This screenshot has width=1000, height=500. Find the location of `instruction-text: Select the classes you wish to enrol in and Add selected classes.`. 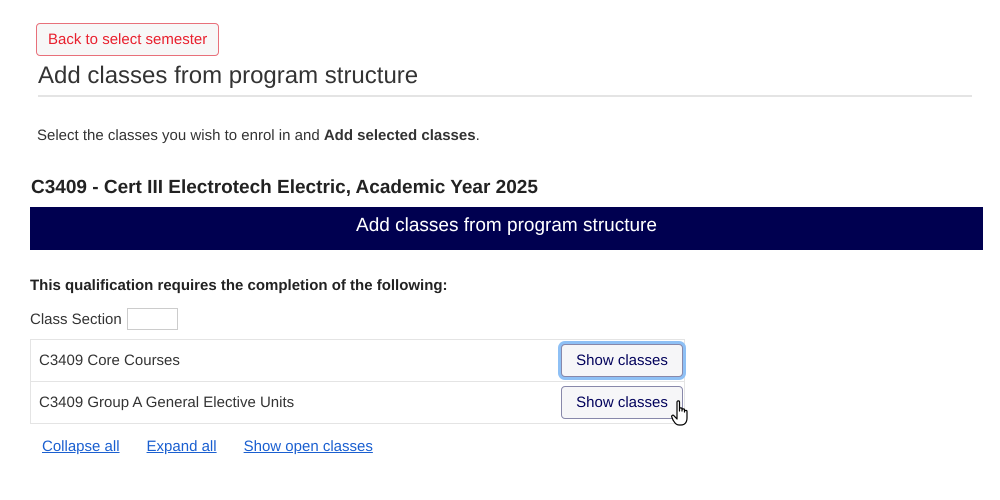

instruction-text: Select the classes you wish to enrol in and Add selected classes. is located at coordinates (259, 135).